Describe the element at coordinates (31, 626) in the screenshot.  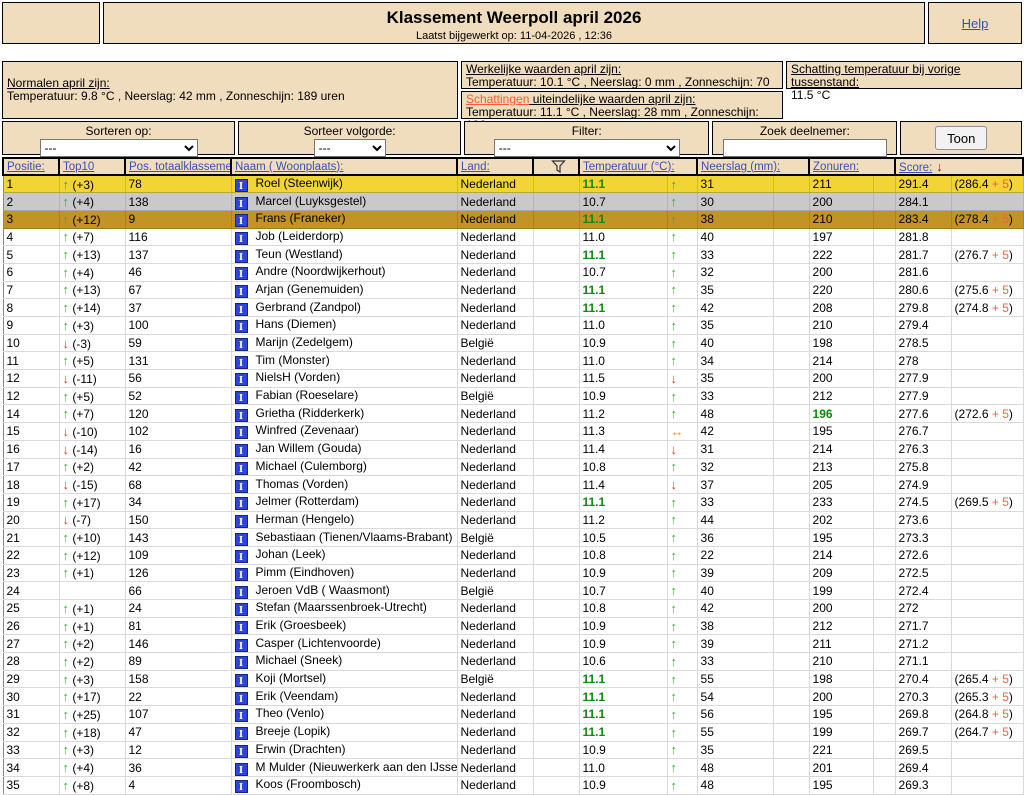
I see `position-cell: 26` at that location.